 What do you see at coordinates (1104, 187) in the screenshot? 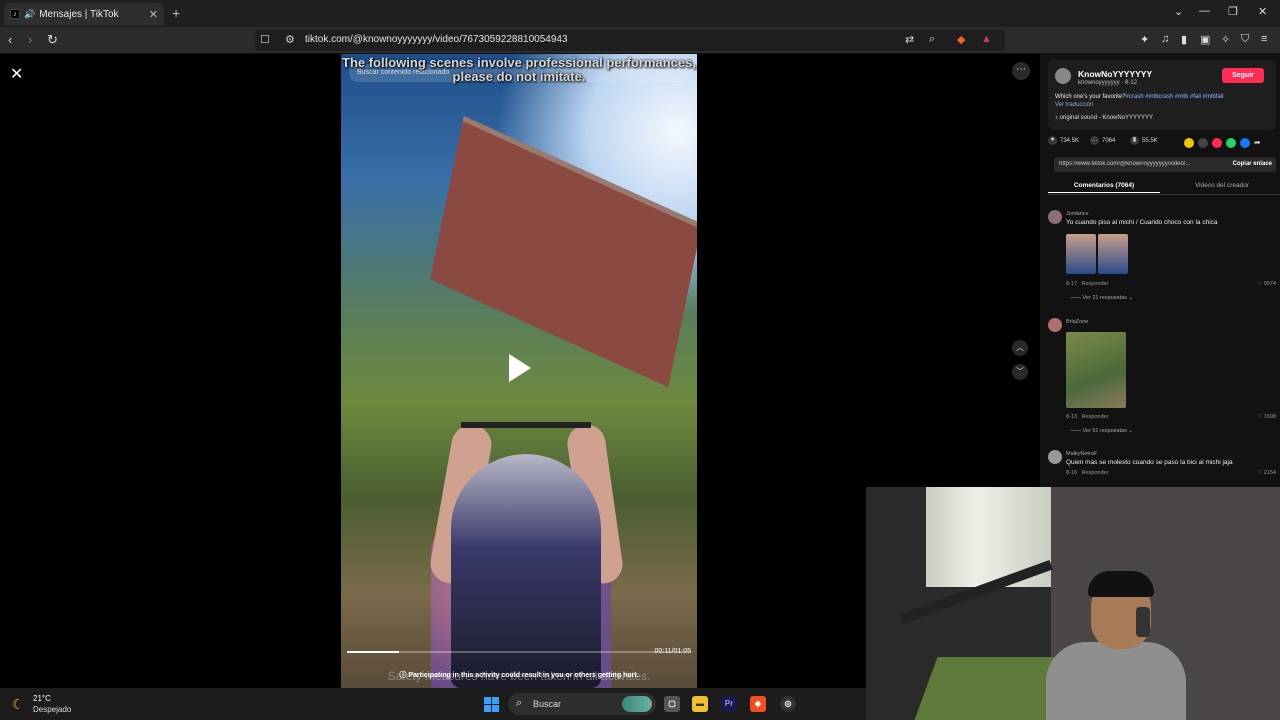
I see `tab-comments: Comentarios (7064)` at bounding box center [1104, 187].